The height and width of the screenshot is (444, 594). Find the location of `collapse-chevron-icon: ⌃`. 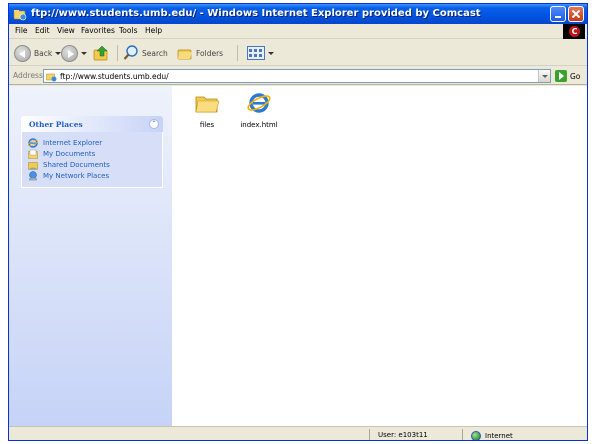

collapse-chevron-icon: ⌃ is located at coordinates (154, 124).